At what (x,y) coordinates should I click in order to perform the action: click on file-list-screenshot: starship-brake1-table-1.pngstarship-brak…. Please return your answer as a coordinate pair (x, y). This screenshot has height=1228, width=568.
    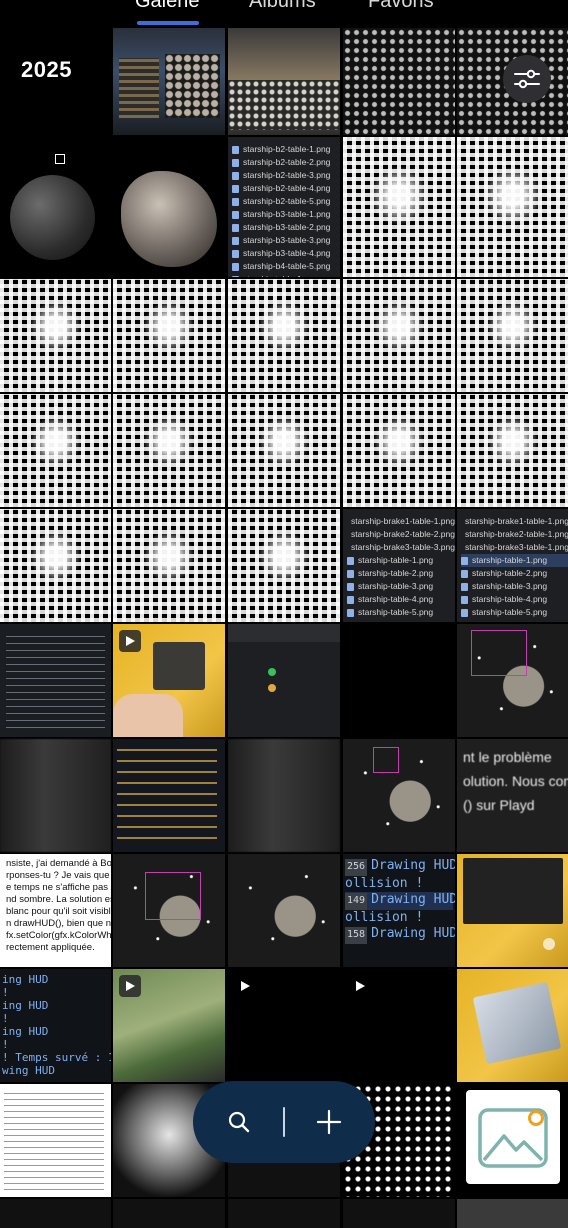
    Looking at the image, I should click on (512, 565).